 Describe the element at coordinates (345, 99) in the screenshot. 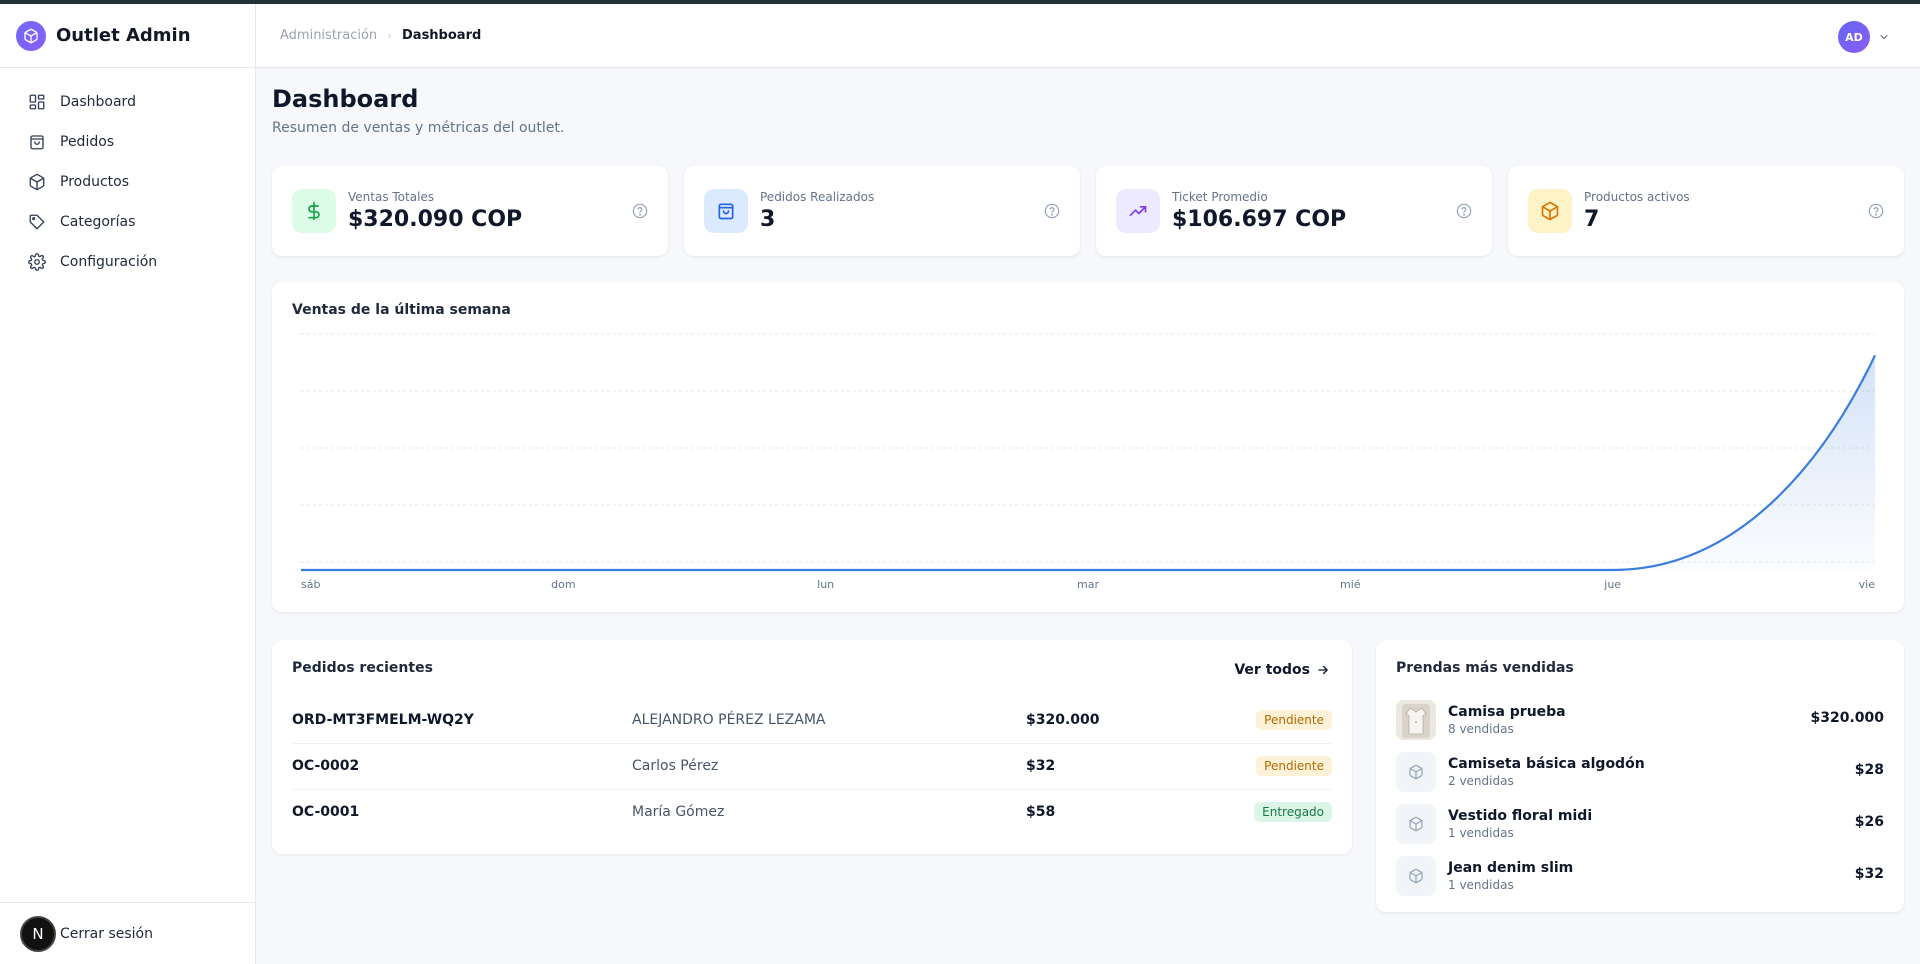

I see `page-title: Dashboard` at that location.